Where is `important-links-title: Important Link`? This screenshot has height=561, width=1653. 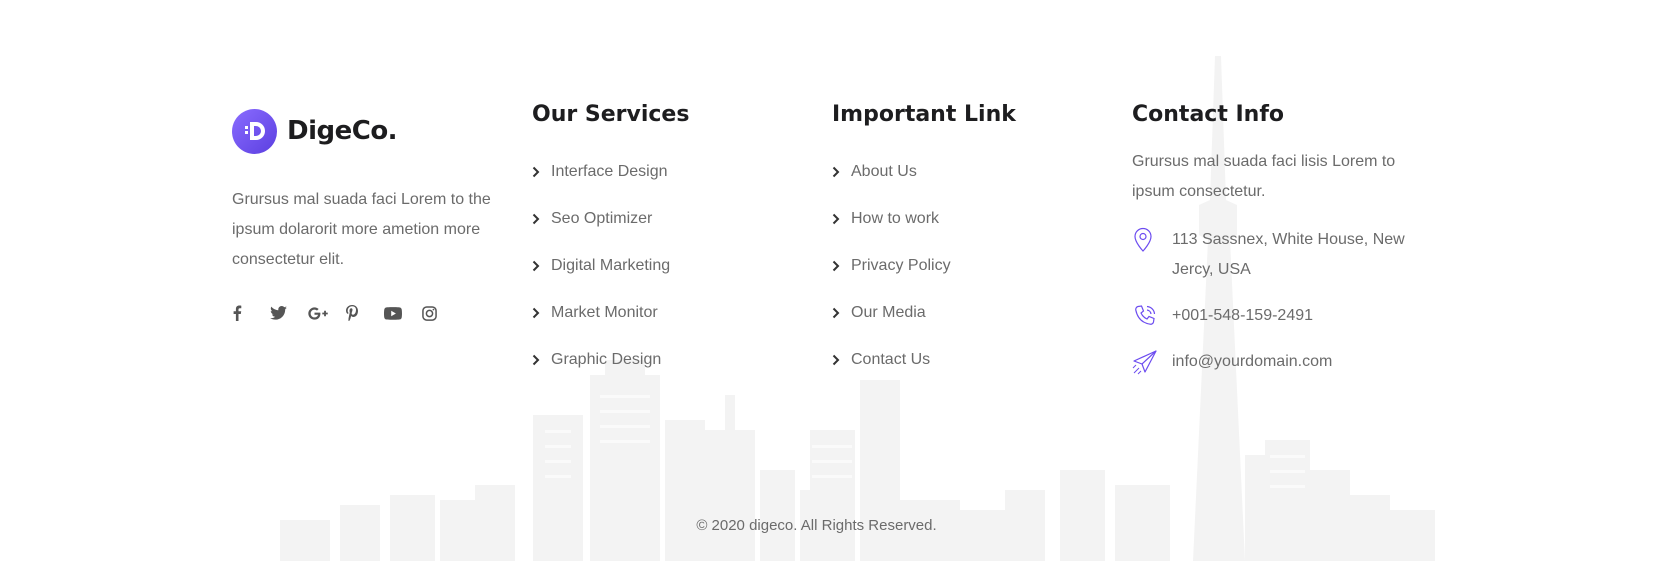
important-links-title: Important Link is located at coordinates (924, 114).